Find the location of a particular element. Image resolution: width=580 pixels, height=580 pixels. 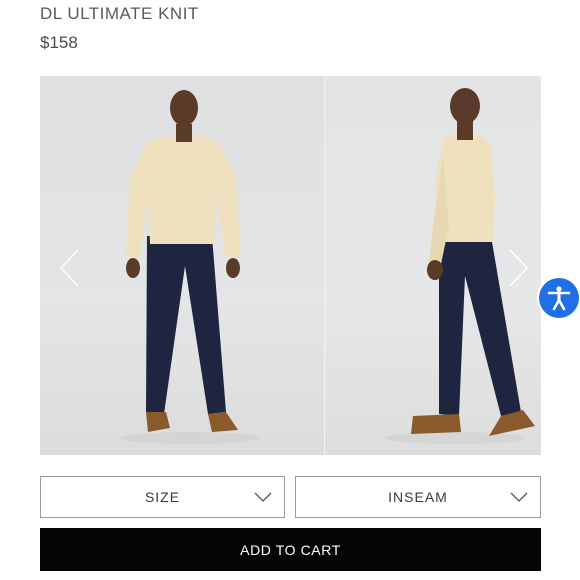

gallery-next-button is located at coordinates (519, 268).